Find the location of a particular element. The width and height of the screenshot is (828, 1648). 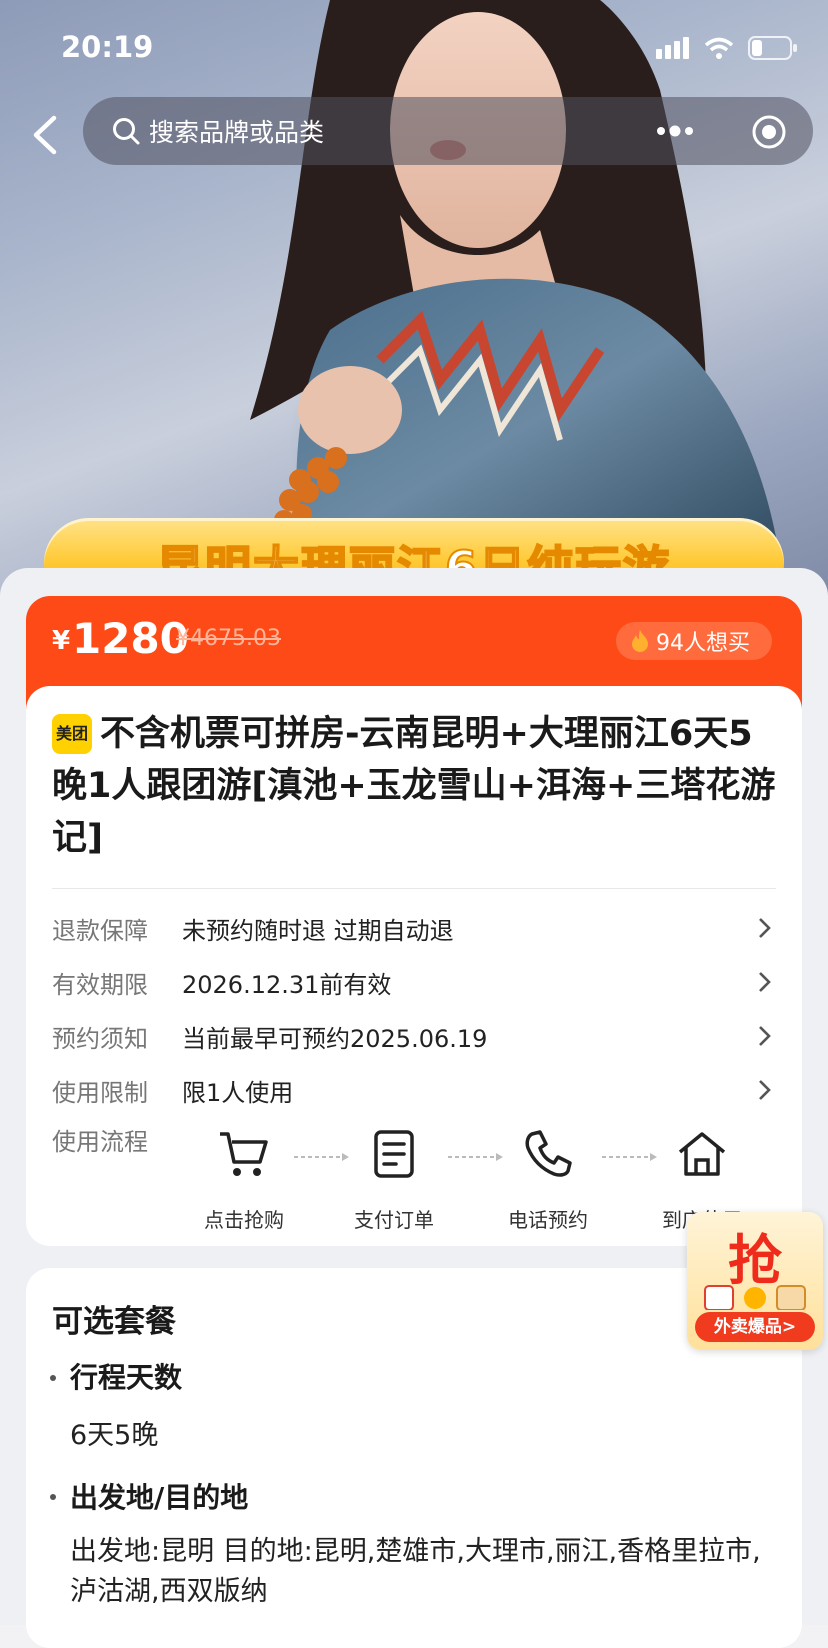

meituan-logo: 美团 is located at coordinates (72, 734).